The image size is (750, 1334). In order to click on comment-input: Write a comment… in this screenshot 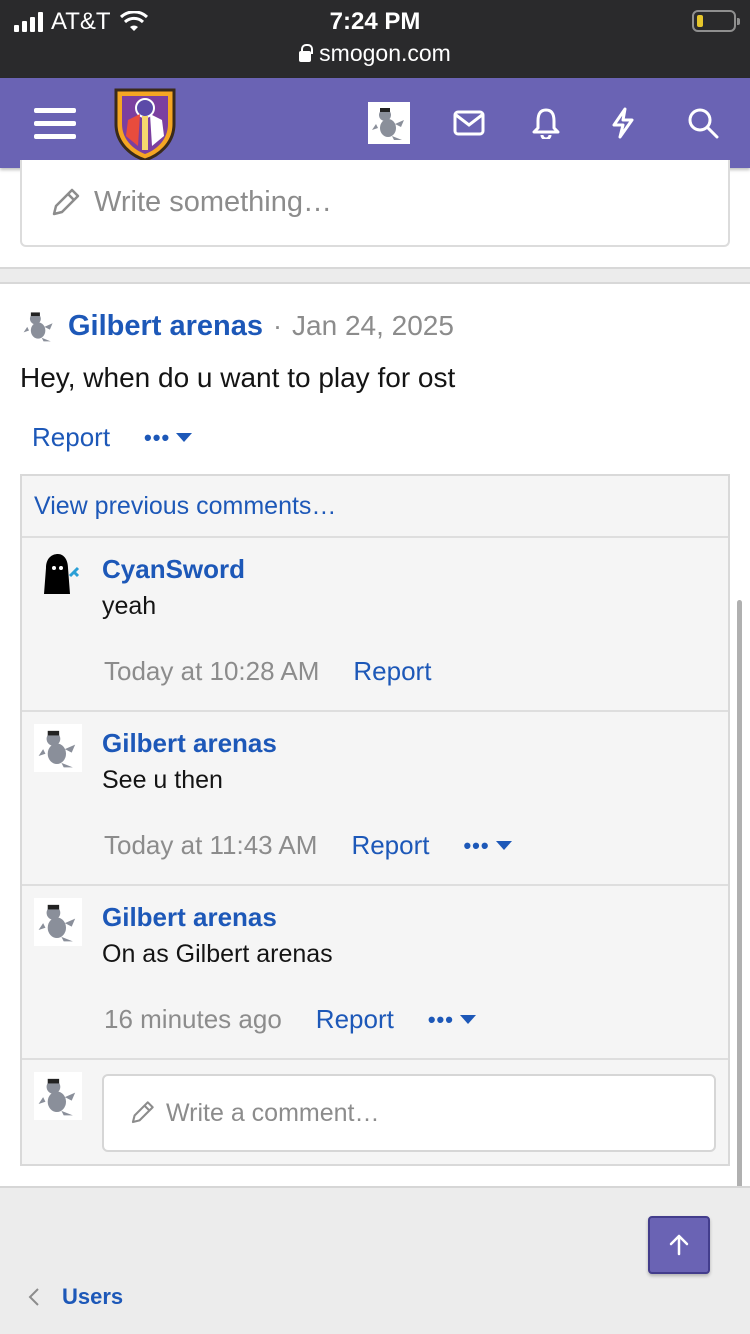, I will do `click(409, 1113)`.